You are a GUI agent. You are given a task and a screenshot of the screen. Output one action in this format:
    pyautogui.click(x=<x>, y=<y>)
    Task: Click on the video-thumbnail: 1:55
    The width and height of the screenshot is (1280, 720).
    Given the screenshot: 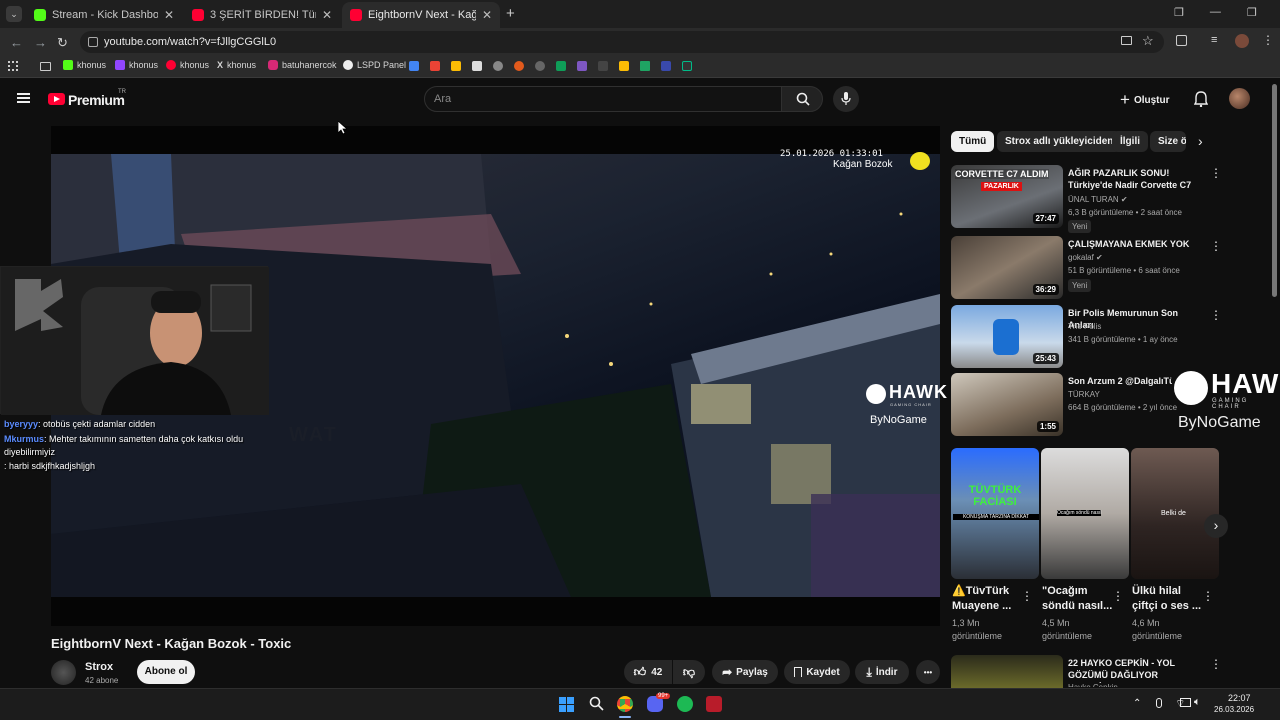 What is the action you would take?
    pyautogui.click(x=1007, y=404)
    